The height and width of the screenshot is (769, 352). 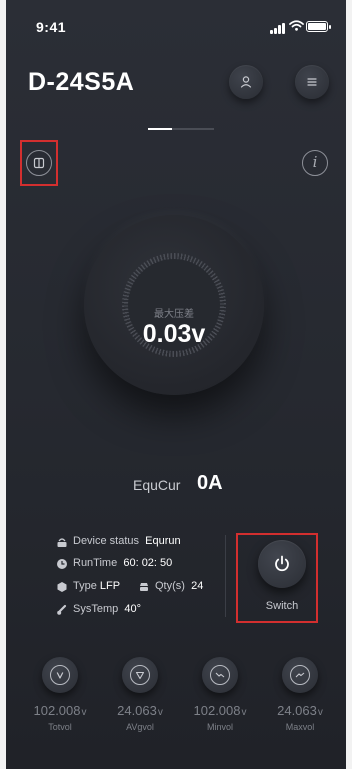 What do you see at coordinates (110, 586) in the screenshot?
I see `type-value: LFP` at bounding box center [110, 586].